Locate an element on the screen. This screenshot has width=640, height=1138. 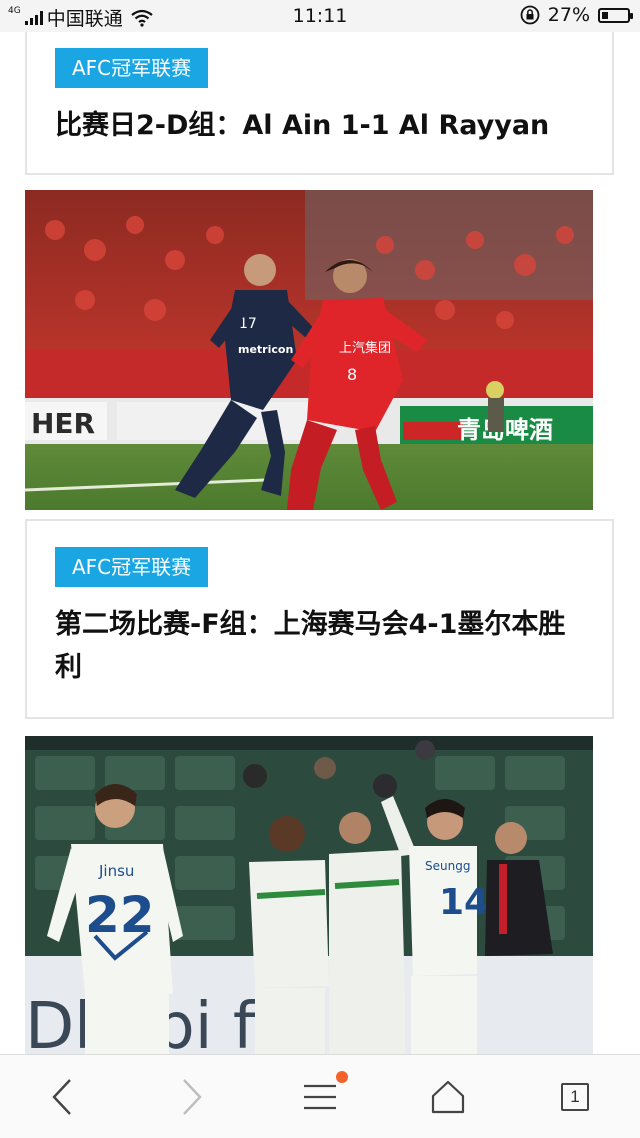
status-right: 27% is located at coordinates (576, 15).